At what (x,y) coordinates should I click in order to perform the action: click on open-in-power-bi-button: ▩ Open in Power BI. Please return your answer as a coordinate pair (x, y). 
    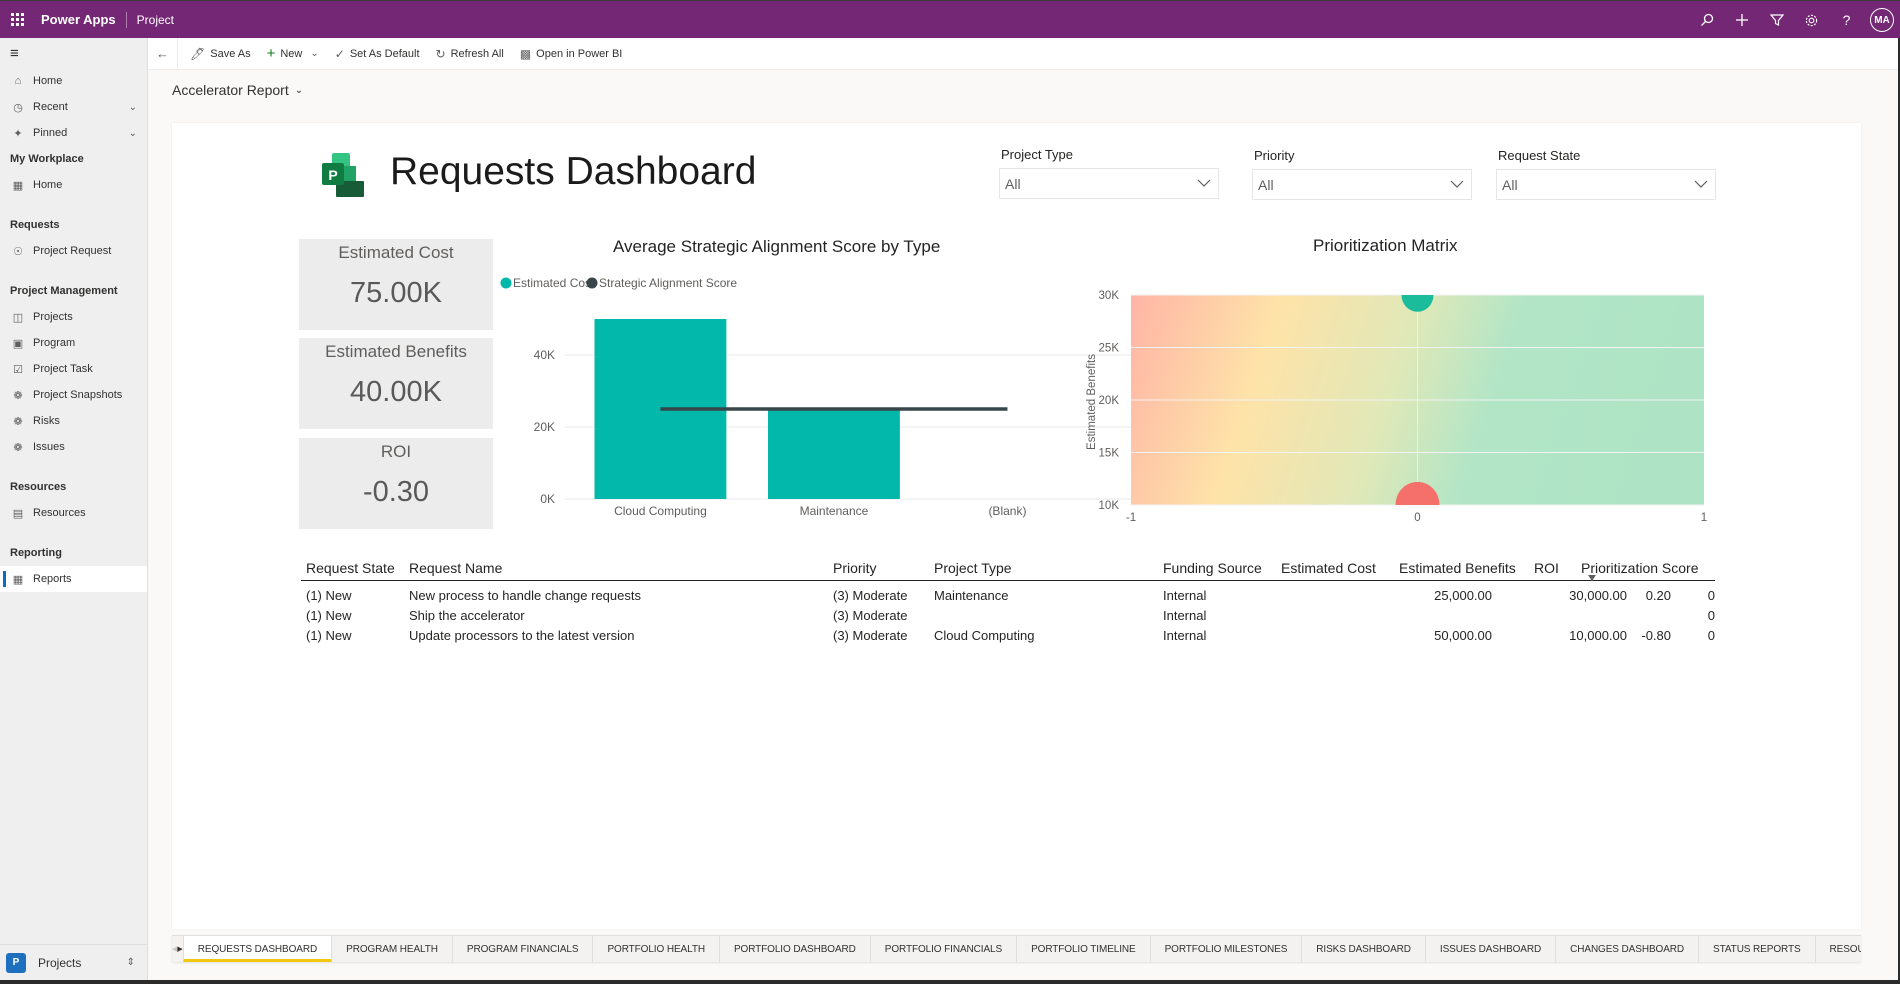
    Looking at the image, I should click on (571, 54).